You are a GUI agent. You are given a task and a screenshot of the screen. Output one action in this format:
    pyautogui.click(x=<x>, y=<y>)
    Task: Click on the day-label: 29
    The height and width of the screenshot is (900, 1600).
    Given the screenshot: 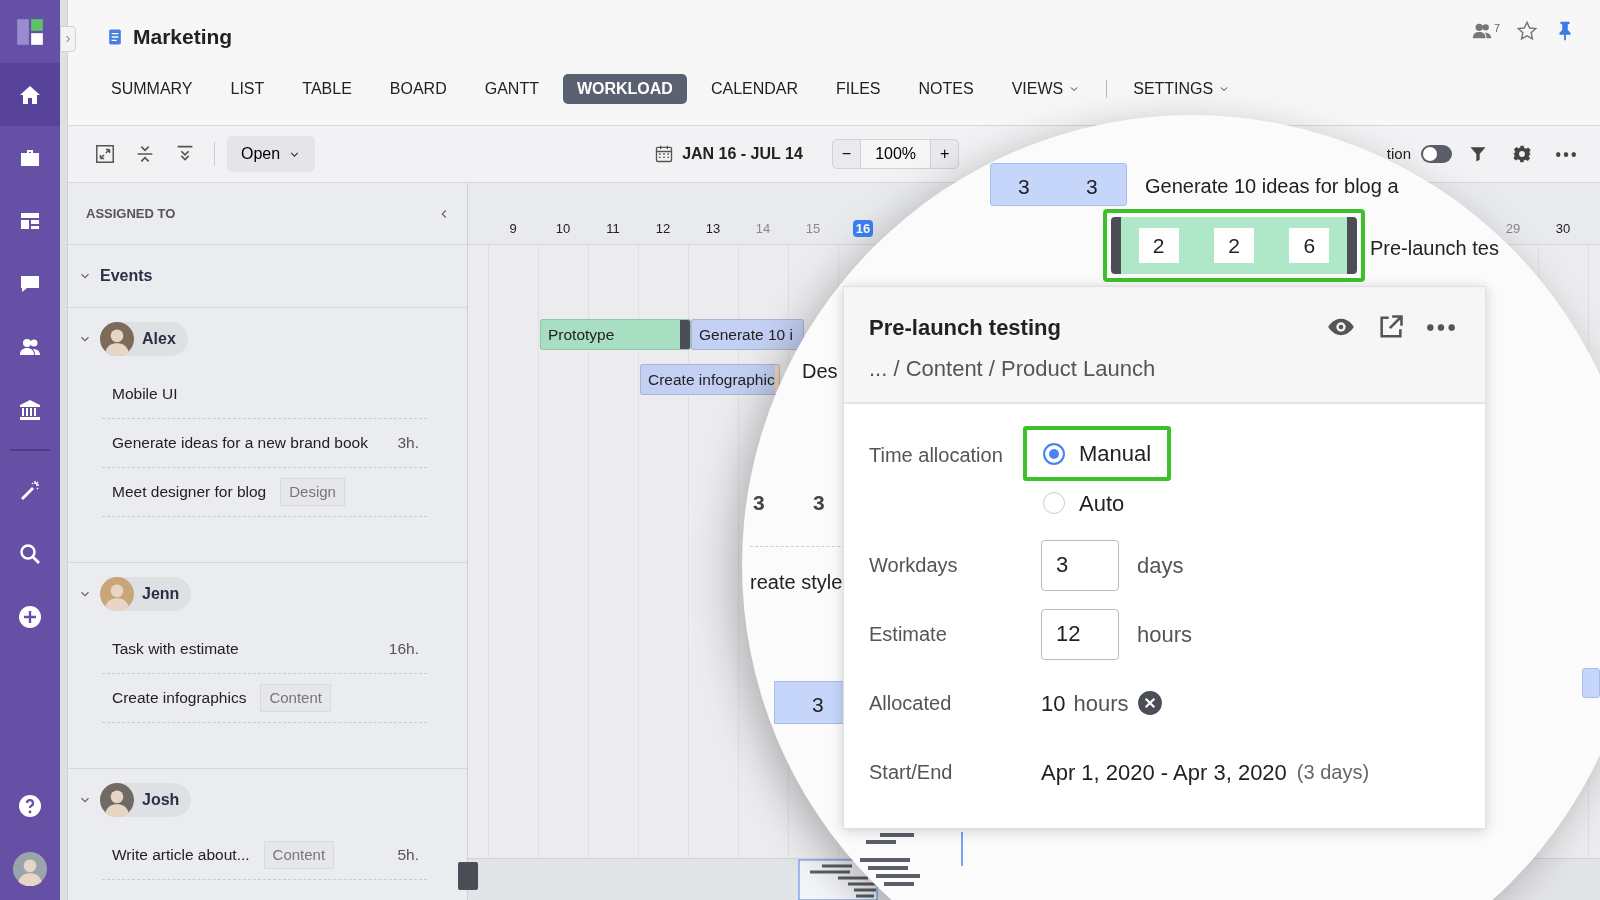 What is the action you would take?
    pyautogui.click(x=1513, y=228)
    